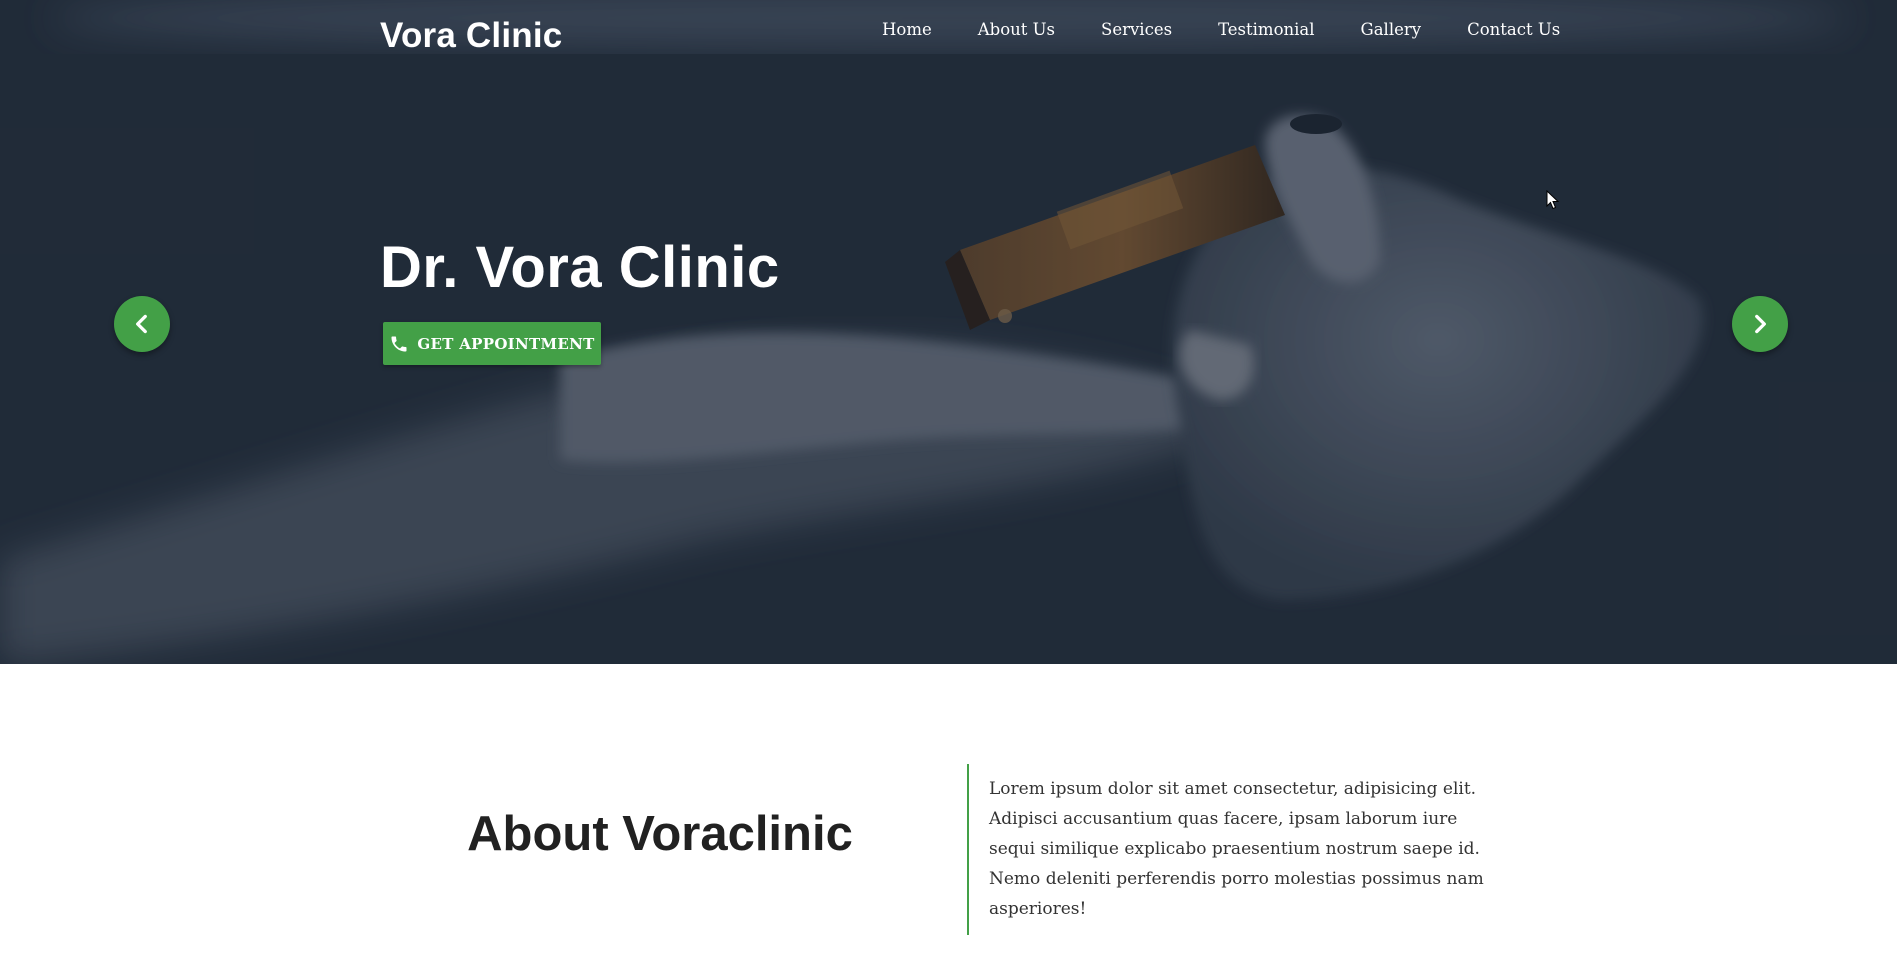 The image size is (1897, 959). I want to click on about-title: About Voraclinic, so click(660, 834).